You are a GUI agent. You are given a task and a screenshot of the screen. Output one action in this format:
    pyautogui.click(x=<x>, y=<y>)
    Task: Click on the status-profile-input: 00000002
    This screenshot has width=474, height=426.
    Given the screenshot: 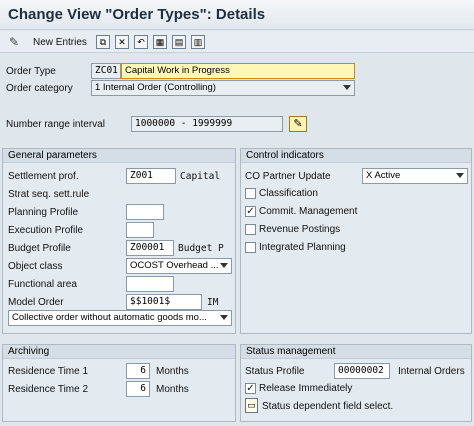 What is the action you would take?
    pyautogui.click(x=362, y=371)
    